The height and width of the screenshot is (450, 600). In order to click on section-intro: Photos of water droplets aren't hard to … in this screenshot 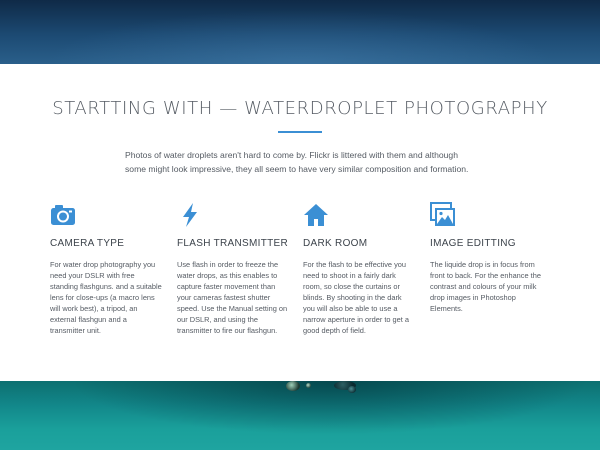, I will do `click(297, 162)`.